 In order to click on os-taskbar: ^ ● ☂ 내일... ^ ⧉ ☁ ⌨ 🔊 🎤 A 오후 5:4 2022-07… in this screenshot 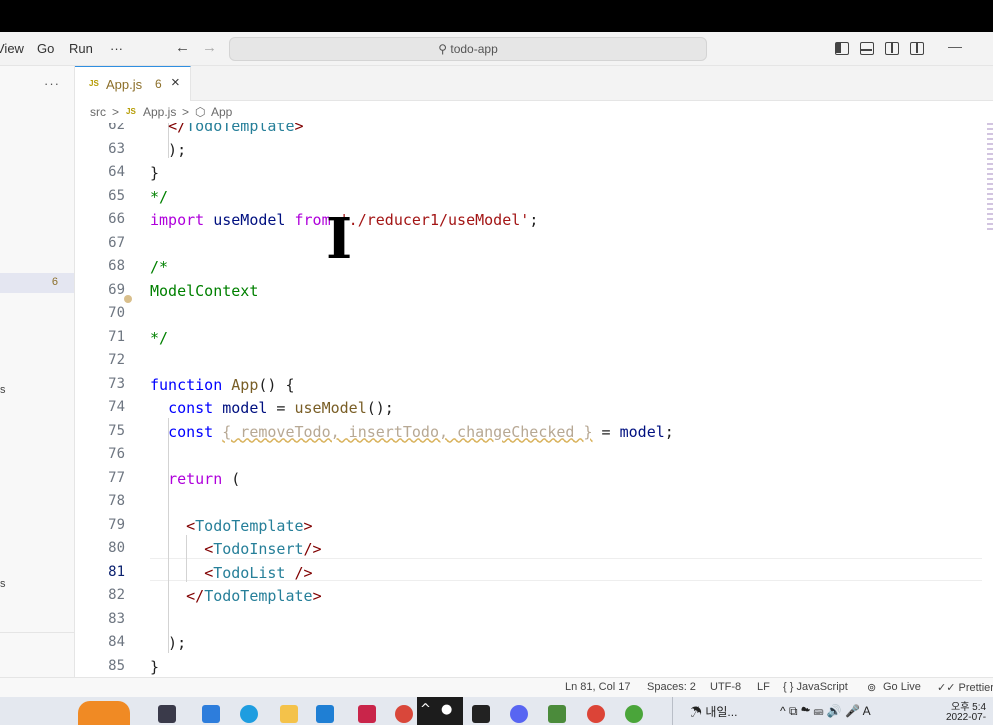, I will do `click(496, 711)`.